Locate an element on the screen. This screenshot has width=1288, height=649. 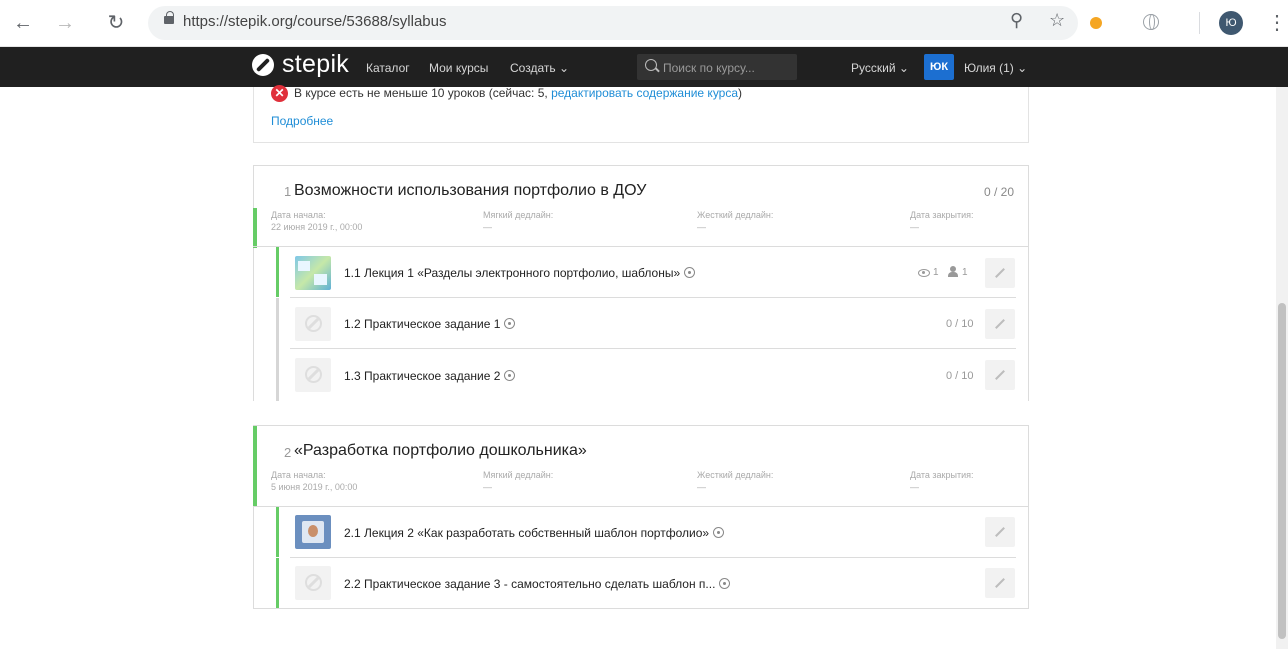
bookmark-star-icon: ☆ is located at coordinates (1057, 20).